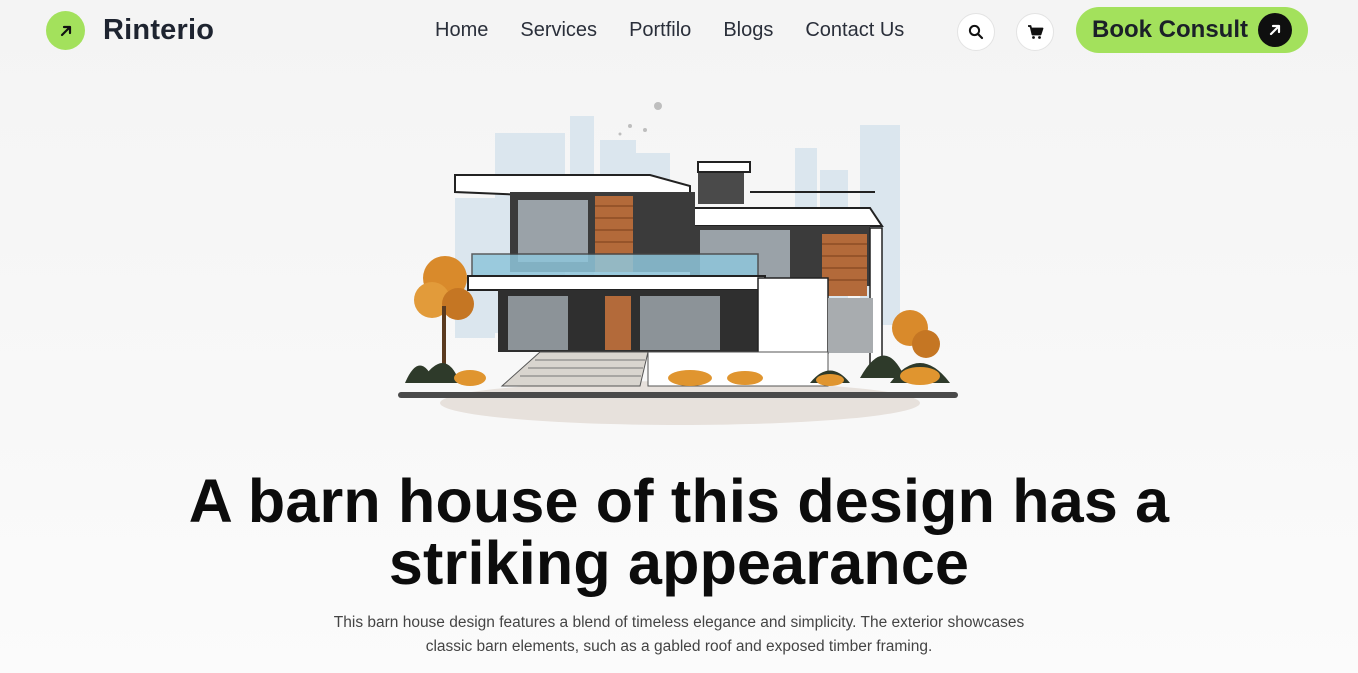  I want to click on nav-item-home: Home, so click(461, 30).